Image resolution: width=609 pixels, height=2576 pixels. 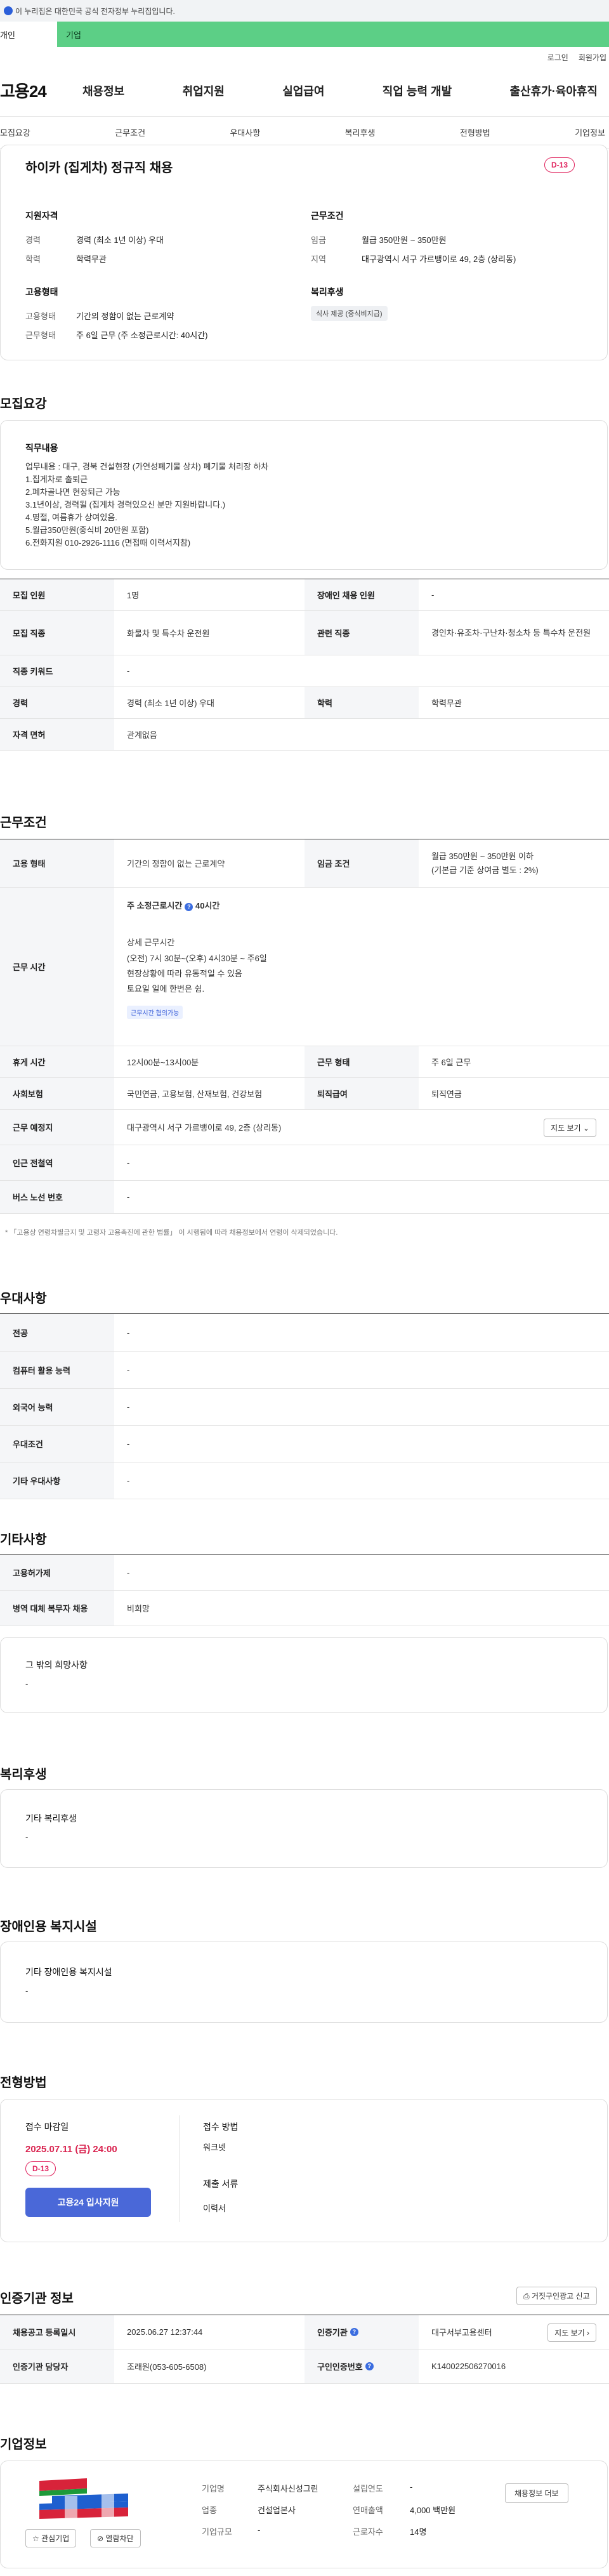 I want to click on report-fake-ad-button: ⎙ 거짓구인광고 신고, so click(x=556, y=2296).